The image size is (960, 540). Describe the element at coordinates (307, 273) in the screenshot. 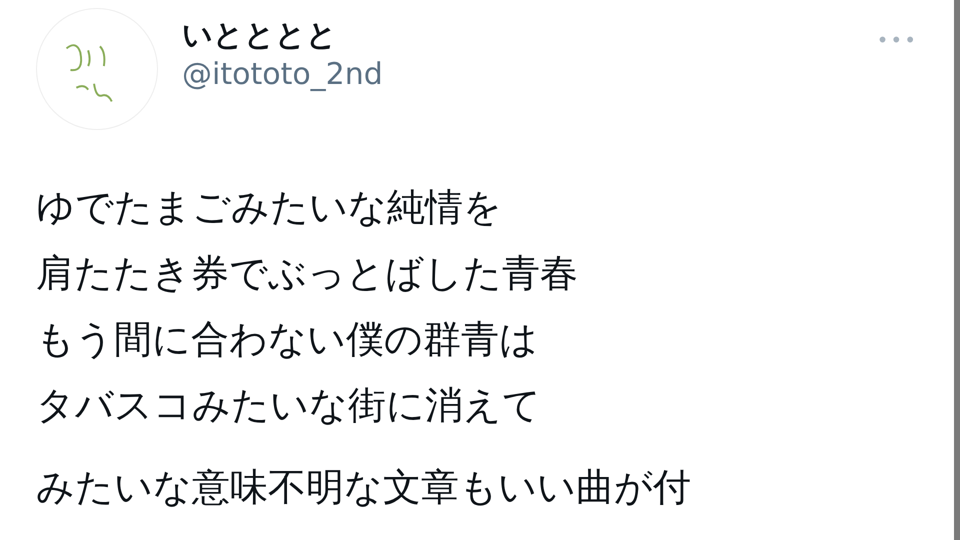

I see `tweet-text-line: 肩たたき券でぶっとばした青春` at that location.